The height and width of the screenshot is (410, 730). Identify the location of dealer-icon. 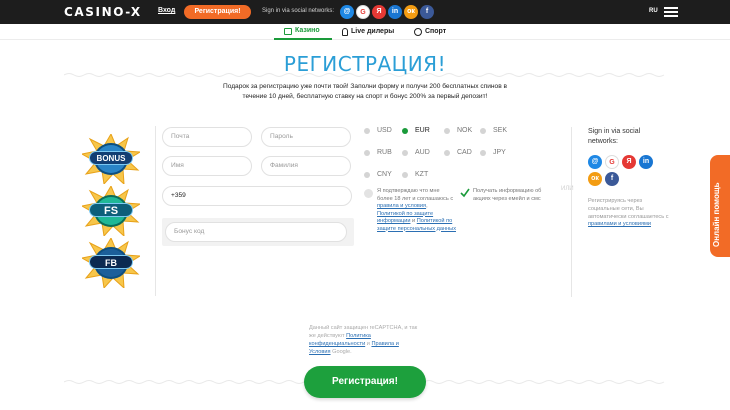
(345, 32).